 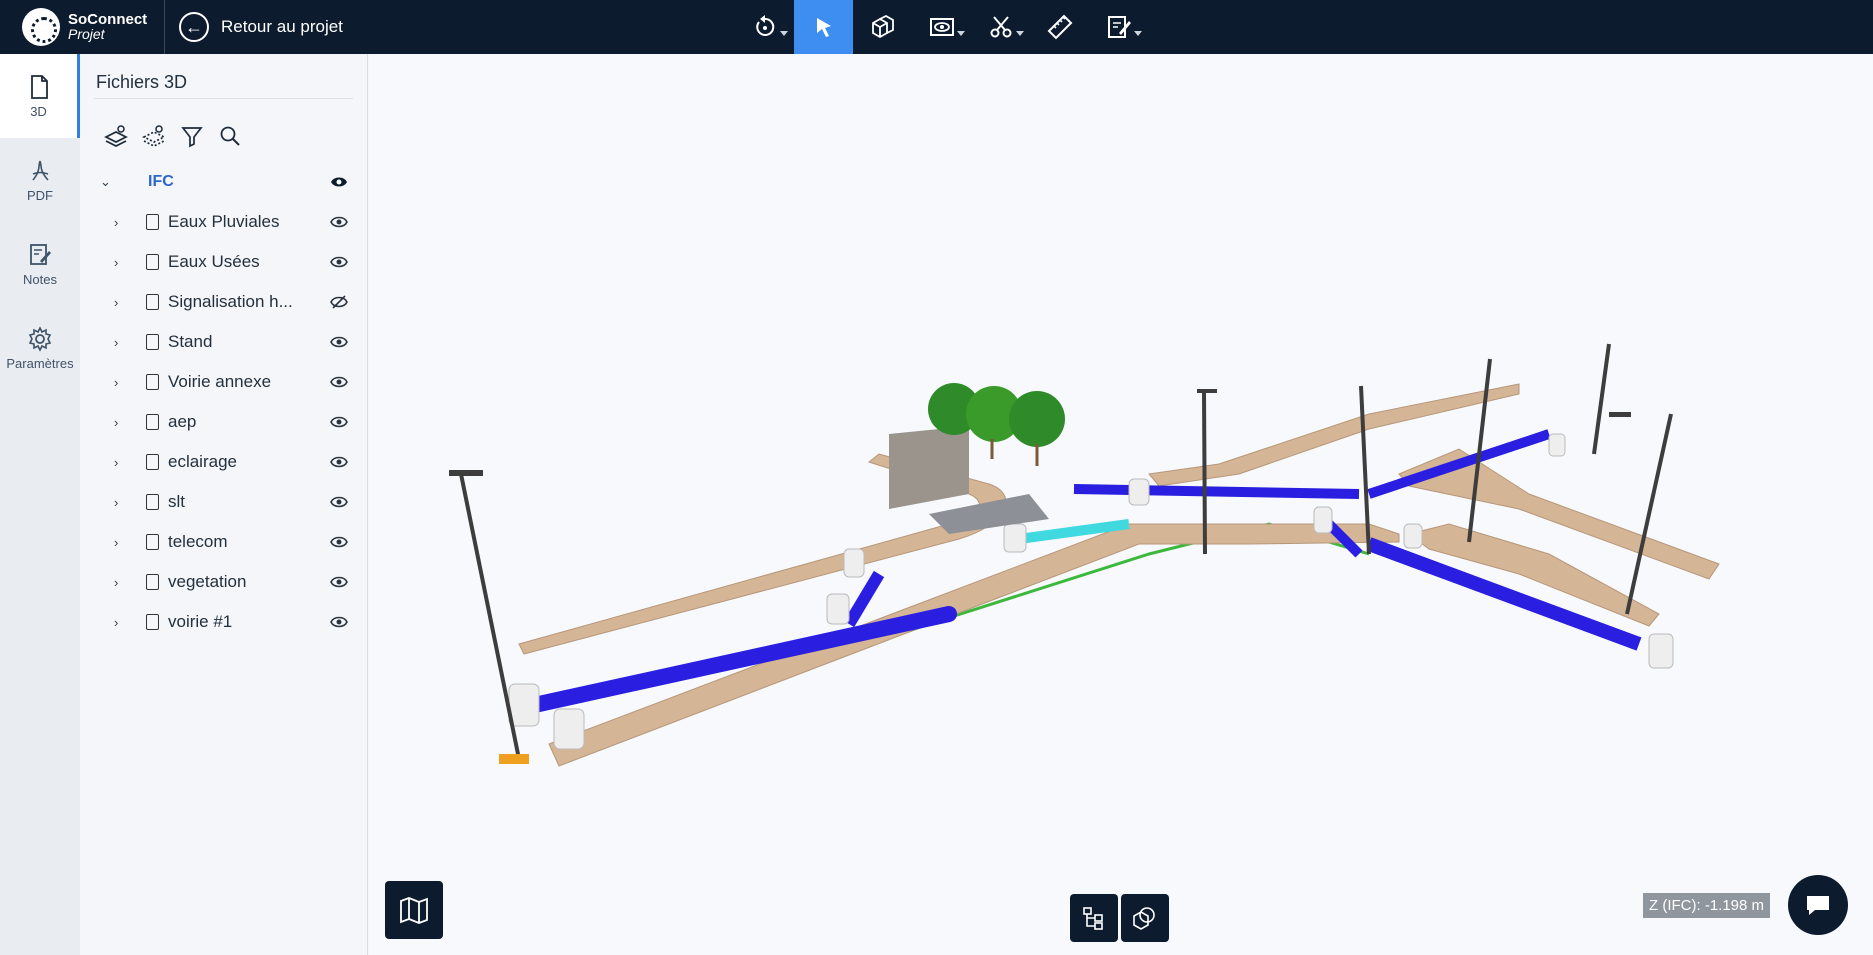 I want to click on panel-toolbar, so click(x=173, y=138).